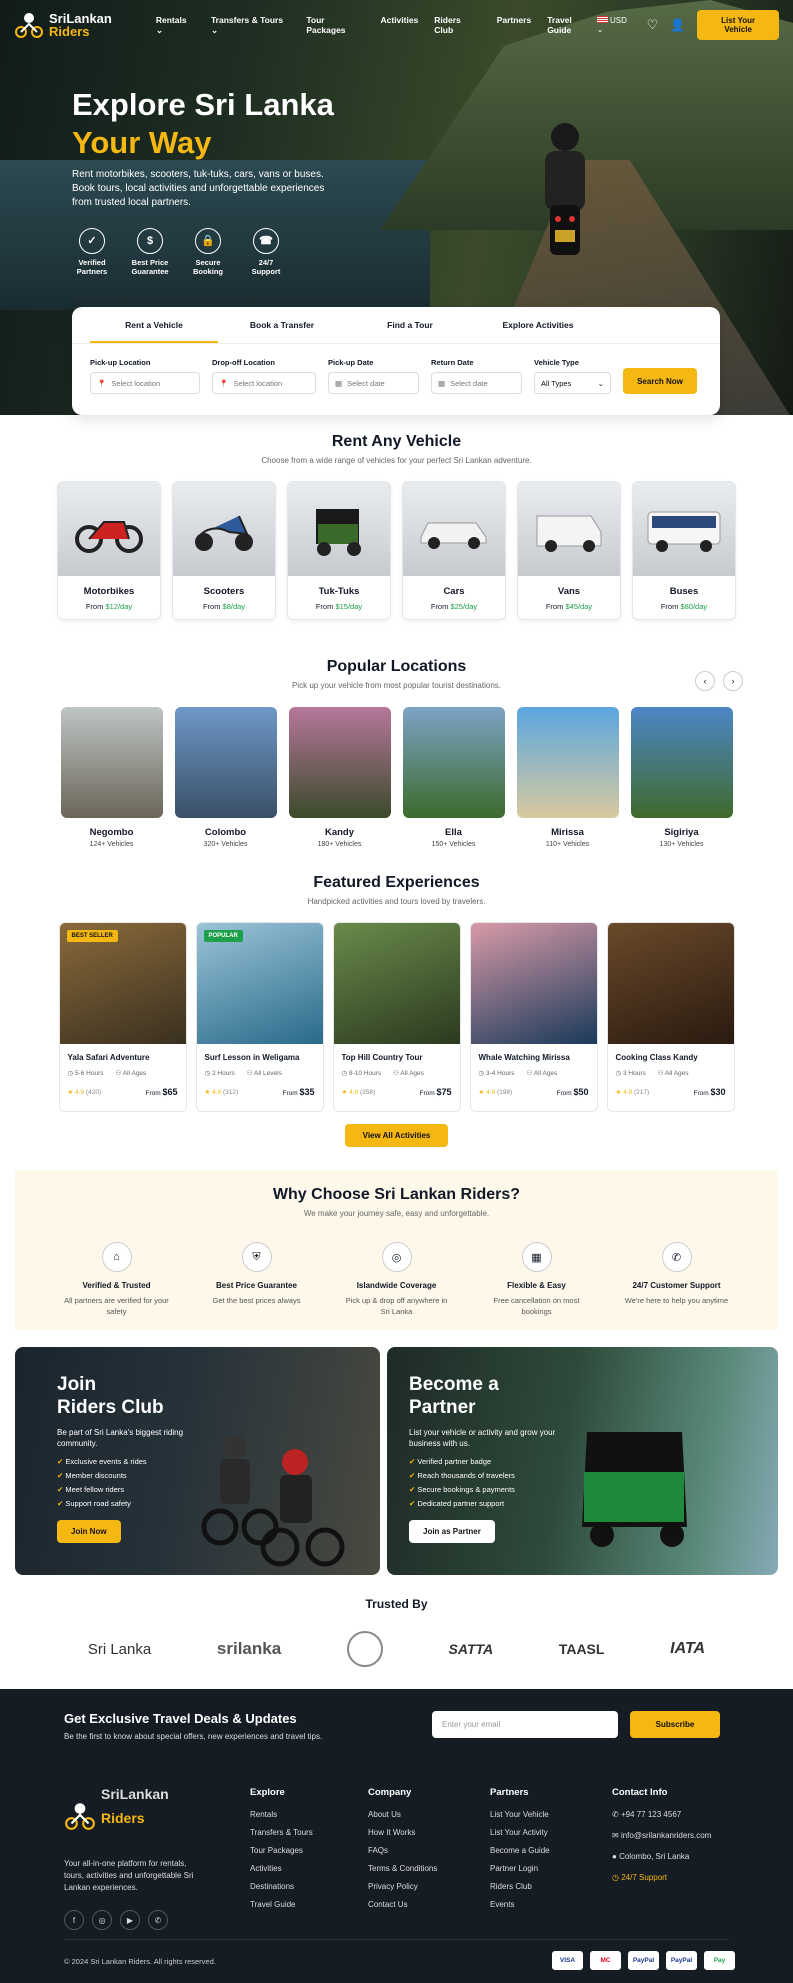 This screenshot has width=793, height=1983. Describe the element at coordinates (131, 1815) in the screenshot. I see `footer-logo: SriLankan Riders` at that location.